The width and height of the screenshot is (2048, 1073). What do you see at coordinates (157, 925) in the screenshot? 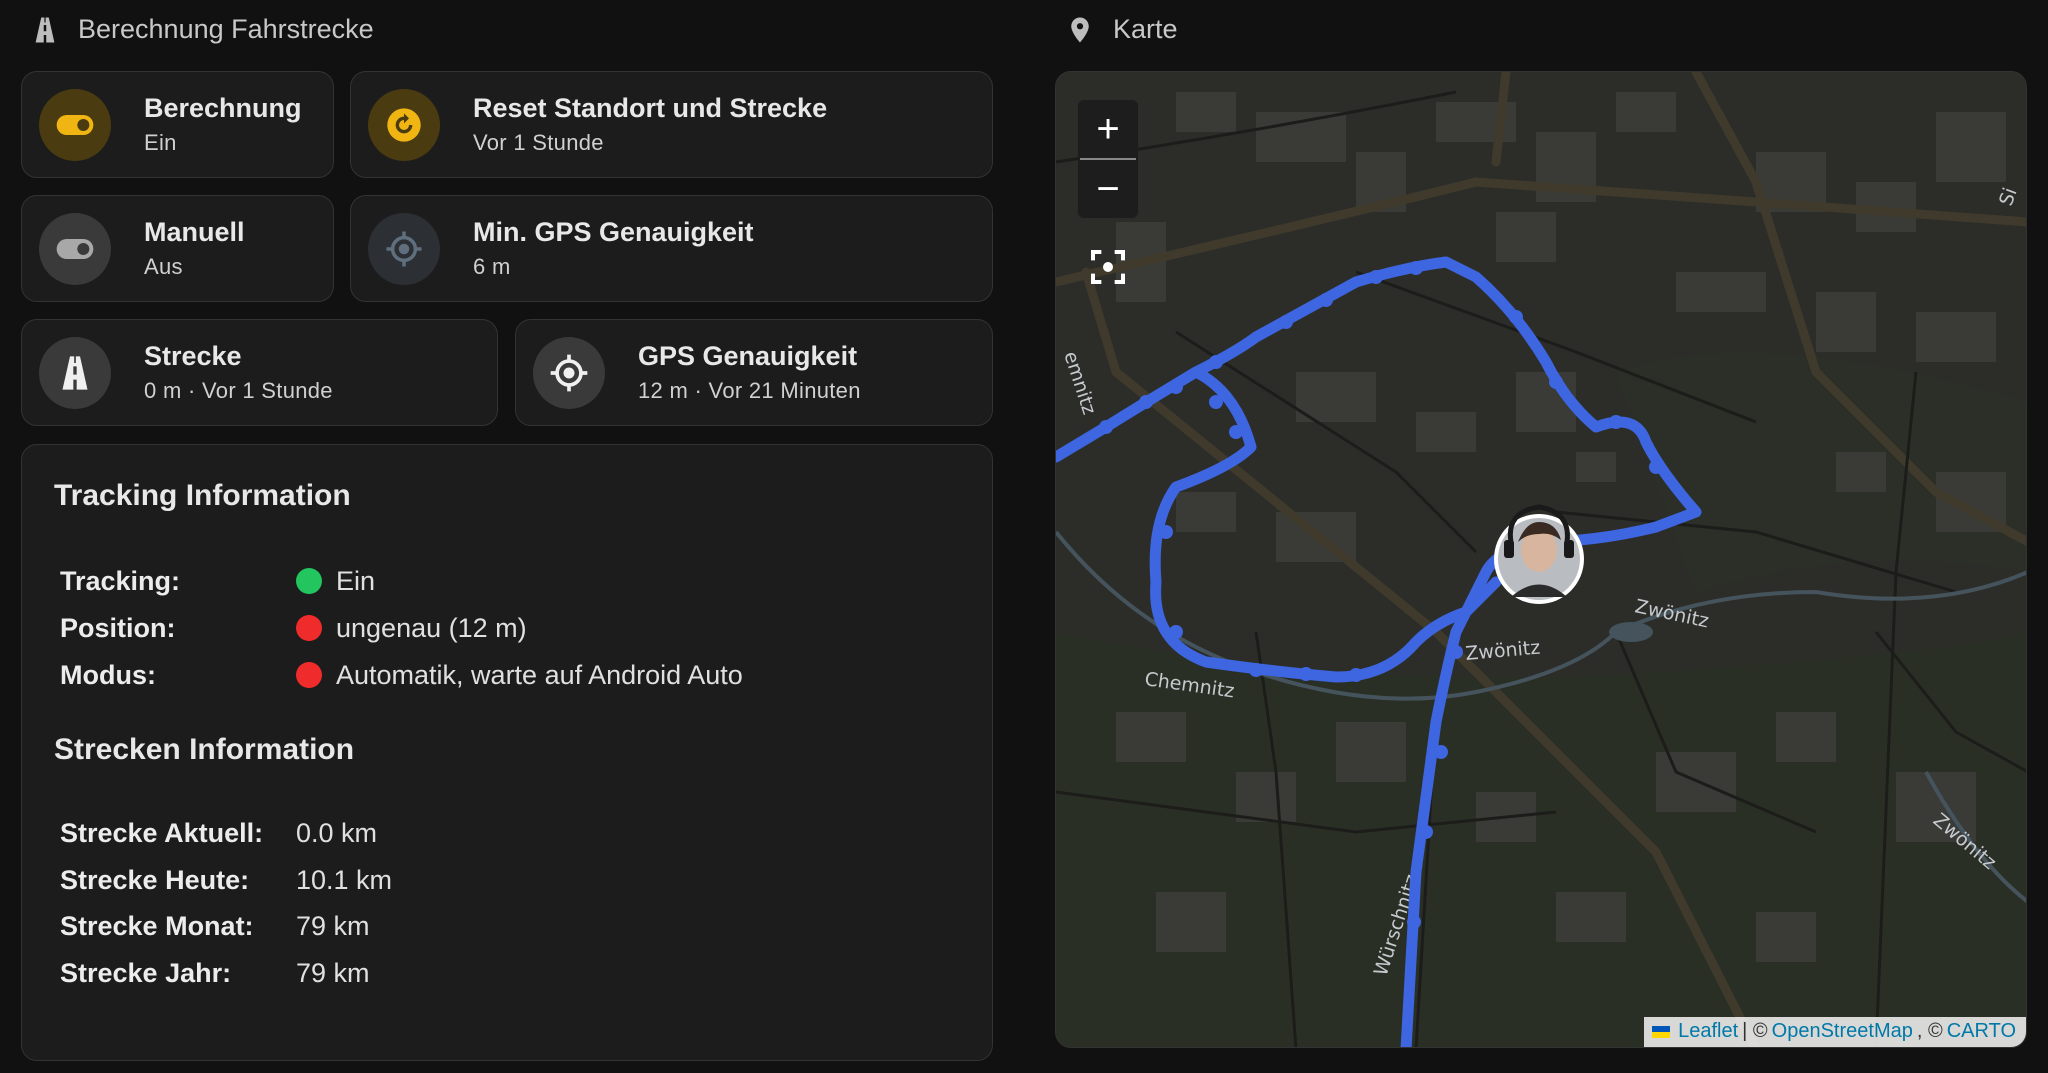
I see `row-label: Strecke Monat:` at bounding box center [157, 925].